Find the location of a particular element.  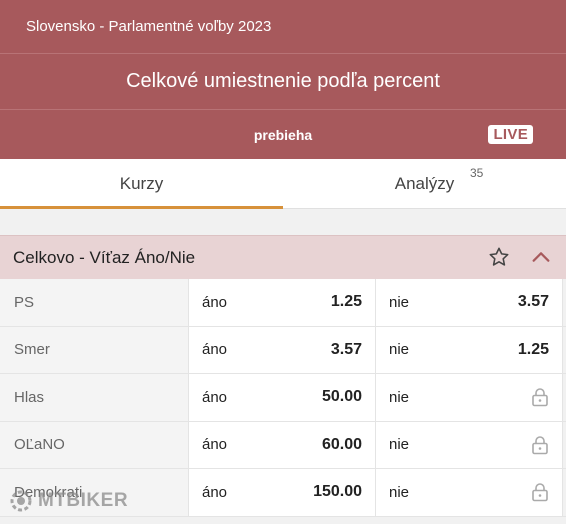

party-name: OĽaNO is located at coordinates (94, 444).